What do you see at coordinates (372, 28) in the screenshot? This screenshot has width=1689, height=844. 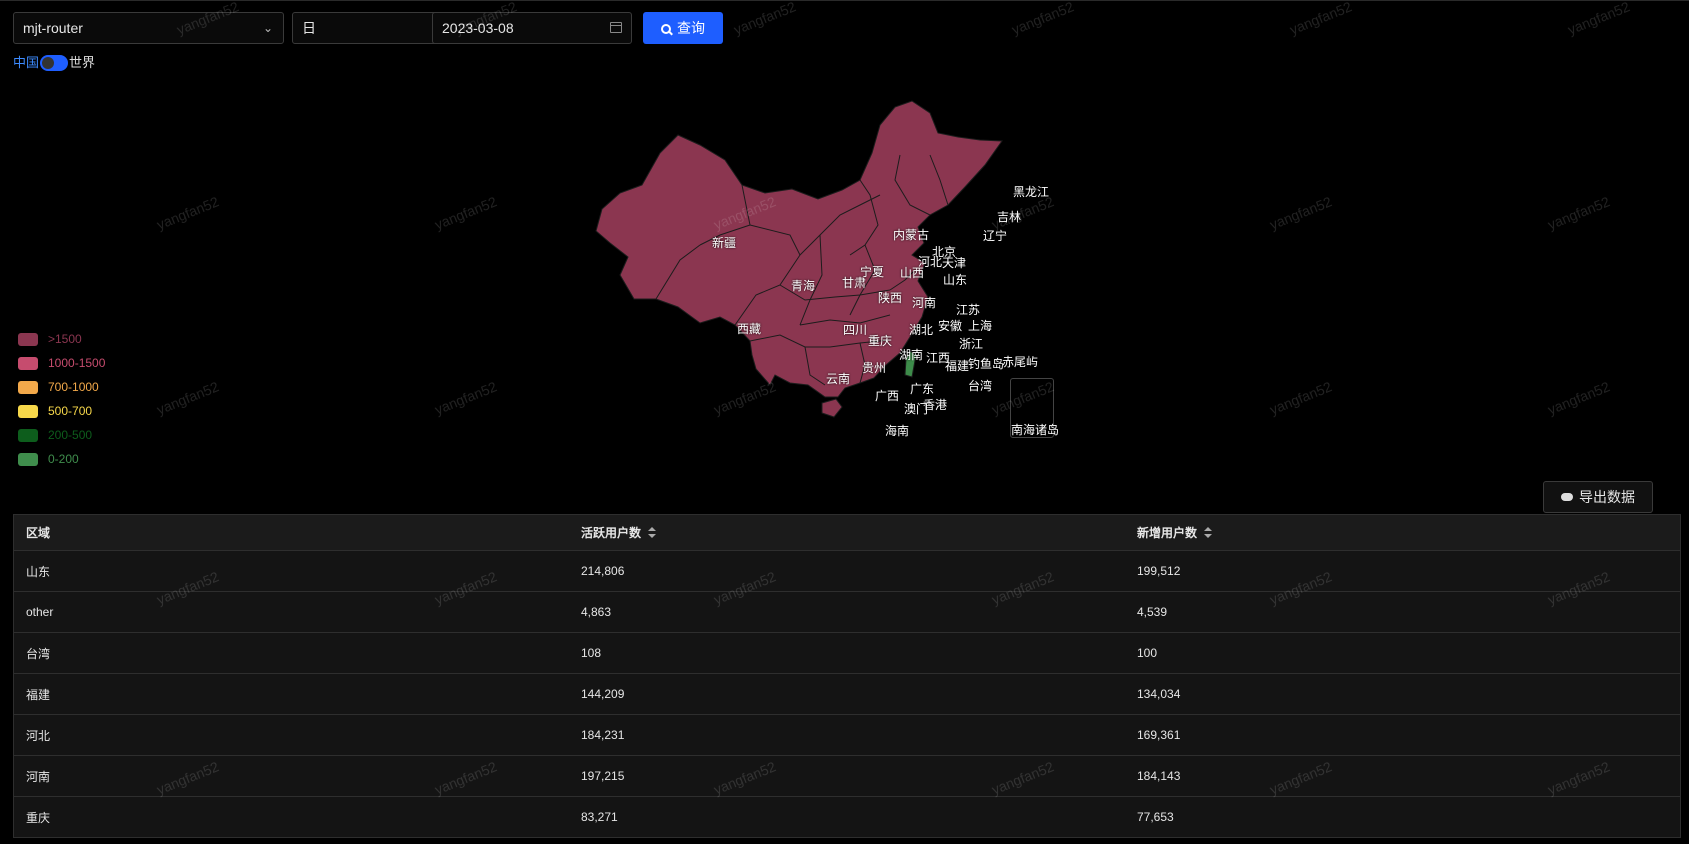 I see `period-select: 日 ⌄` at bounding box center [372, 28].